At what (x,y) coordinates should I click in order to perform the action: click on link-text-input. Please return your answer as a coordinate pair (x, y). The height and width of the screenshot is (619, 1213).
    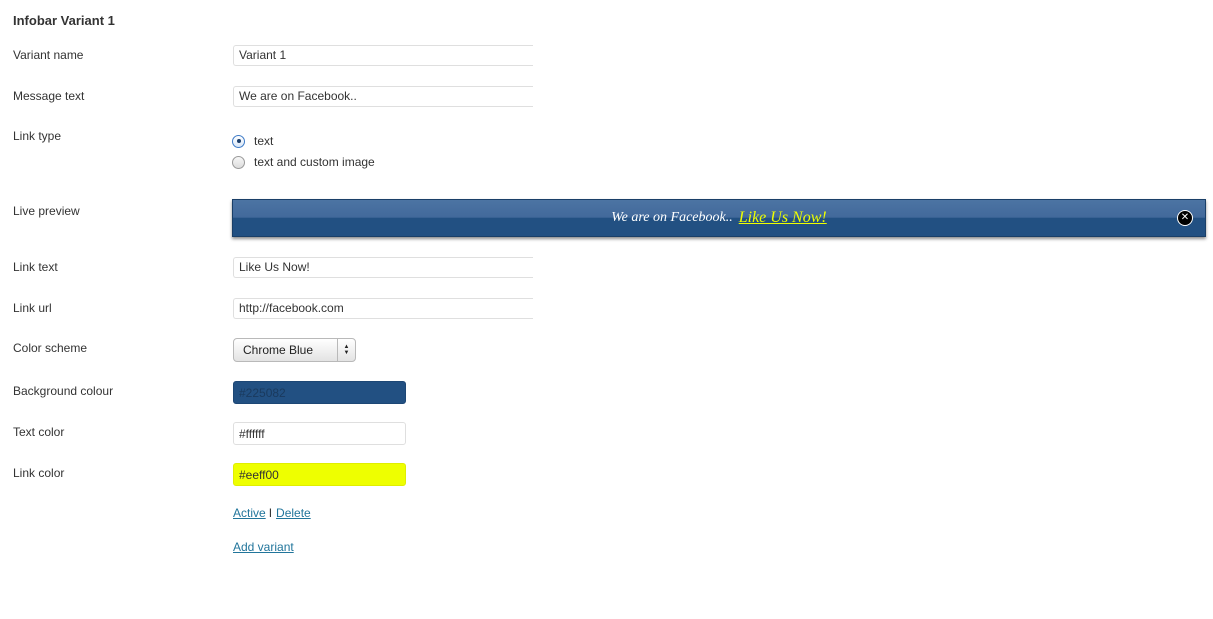
    Looking at the image, I should click on (383, 267).